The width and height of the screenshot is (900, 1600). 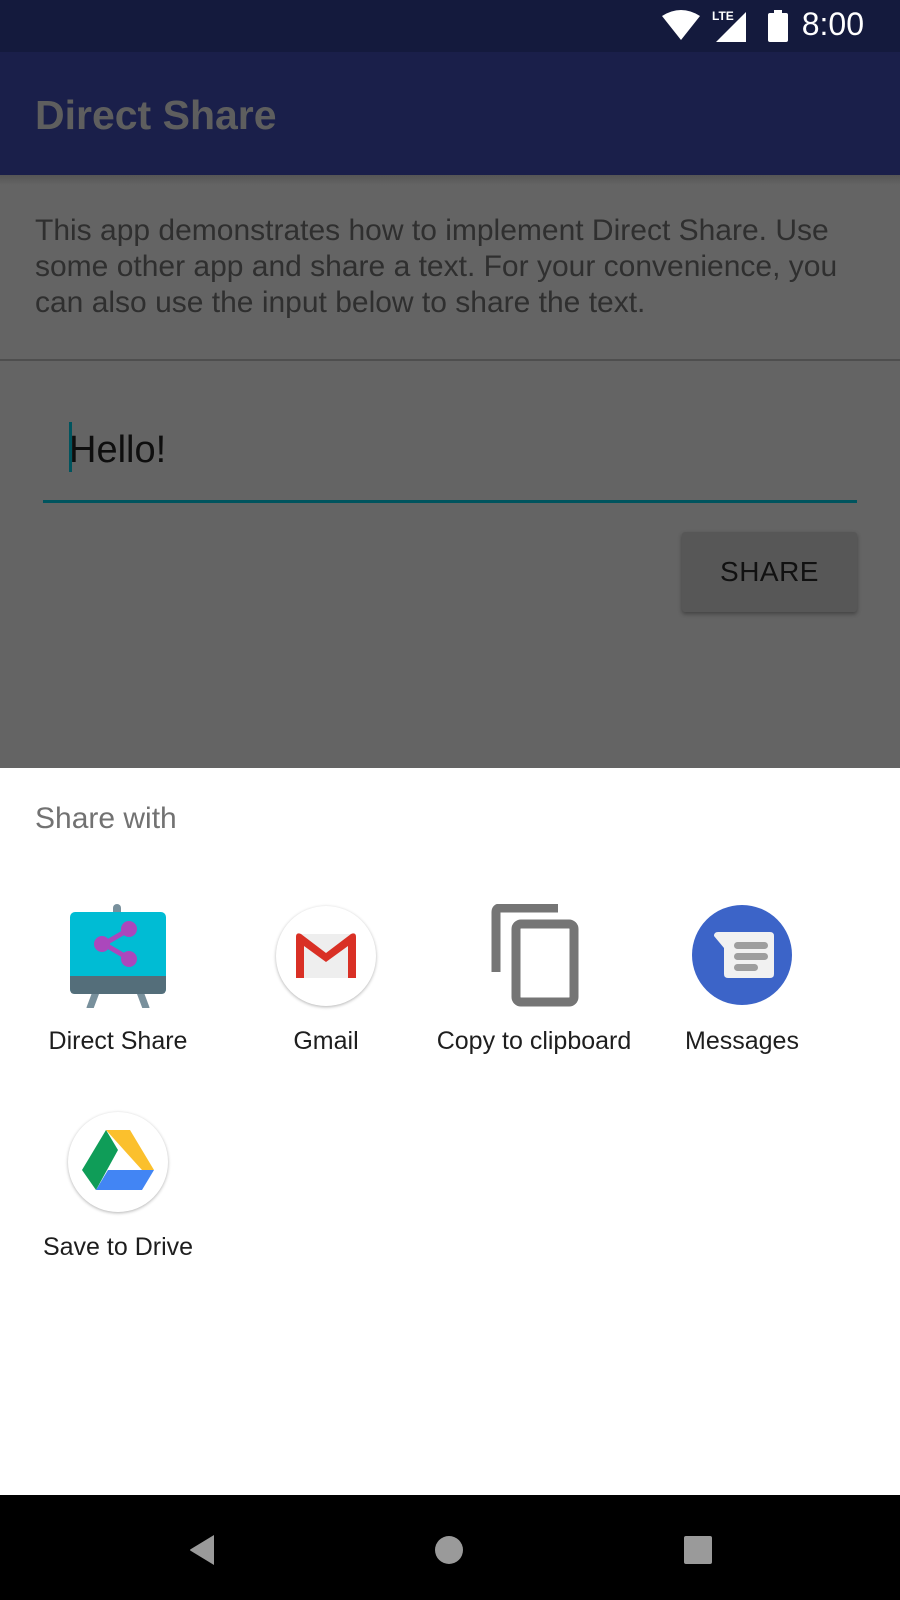 What do you see at coordinates (106, 818) in the screenshot?
I see `share-sheet-title: Share with` at bounding box center [106, 818].